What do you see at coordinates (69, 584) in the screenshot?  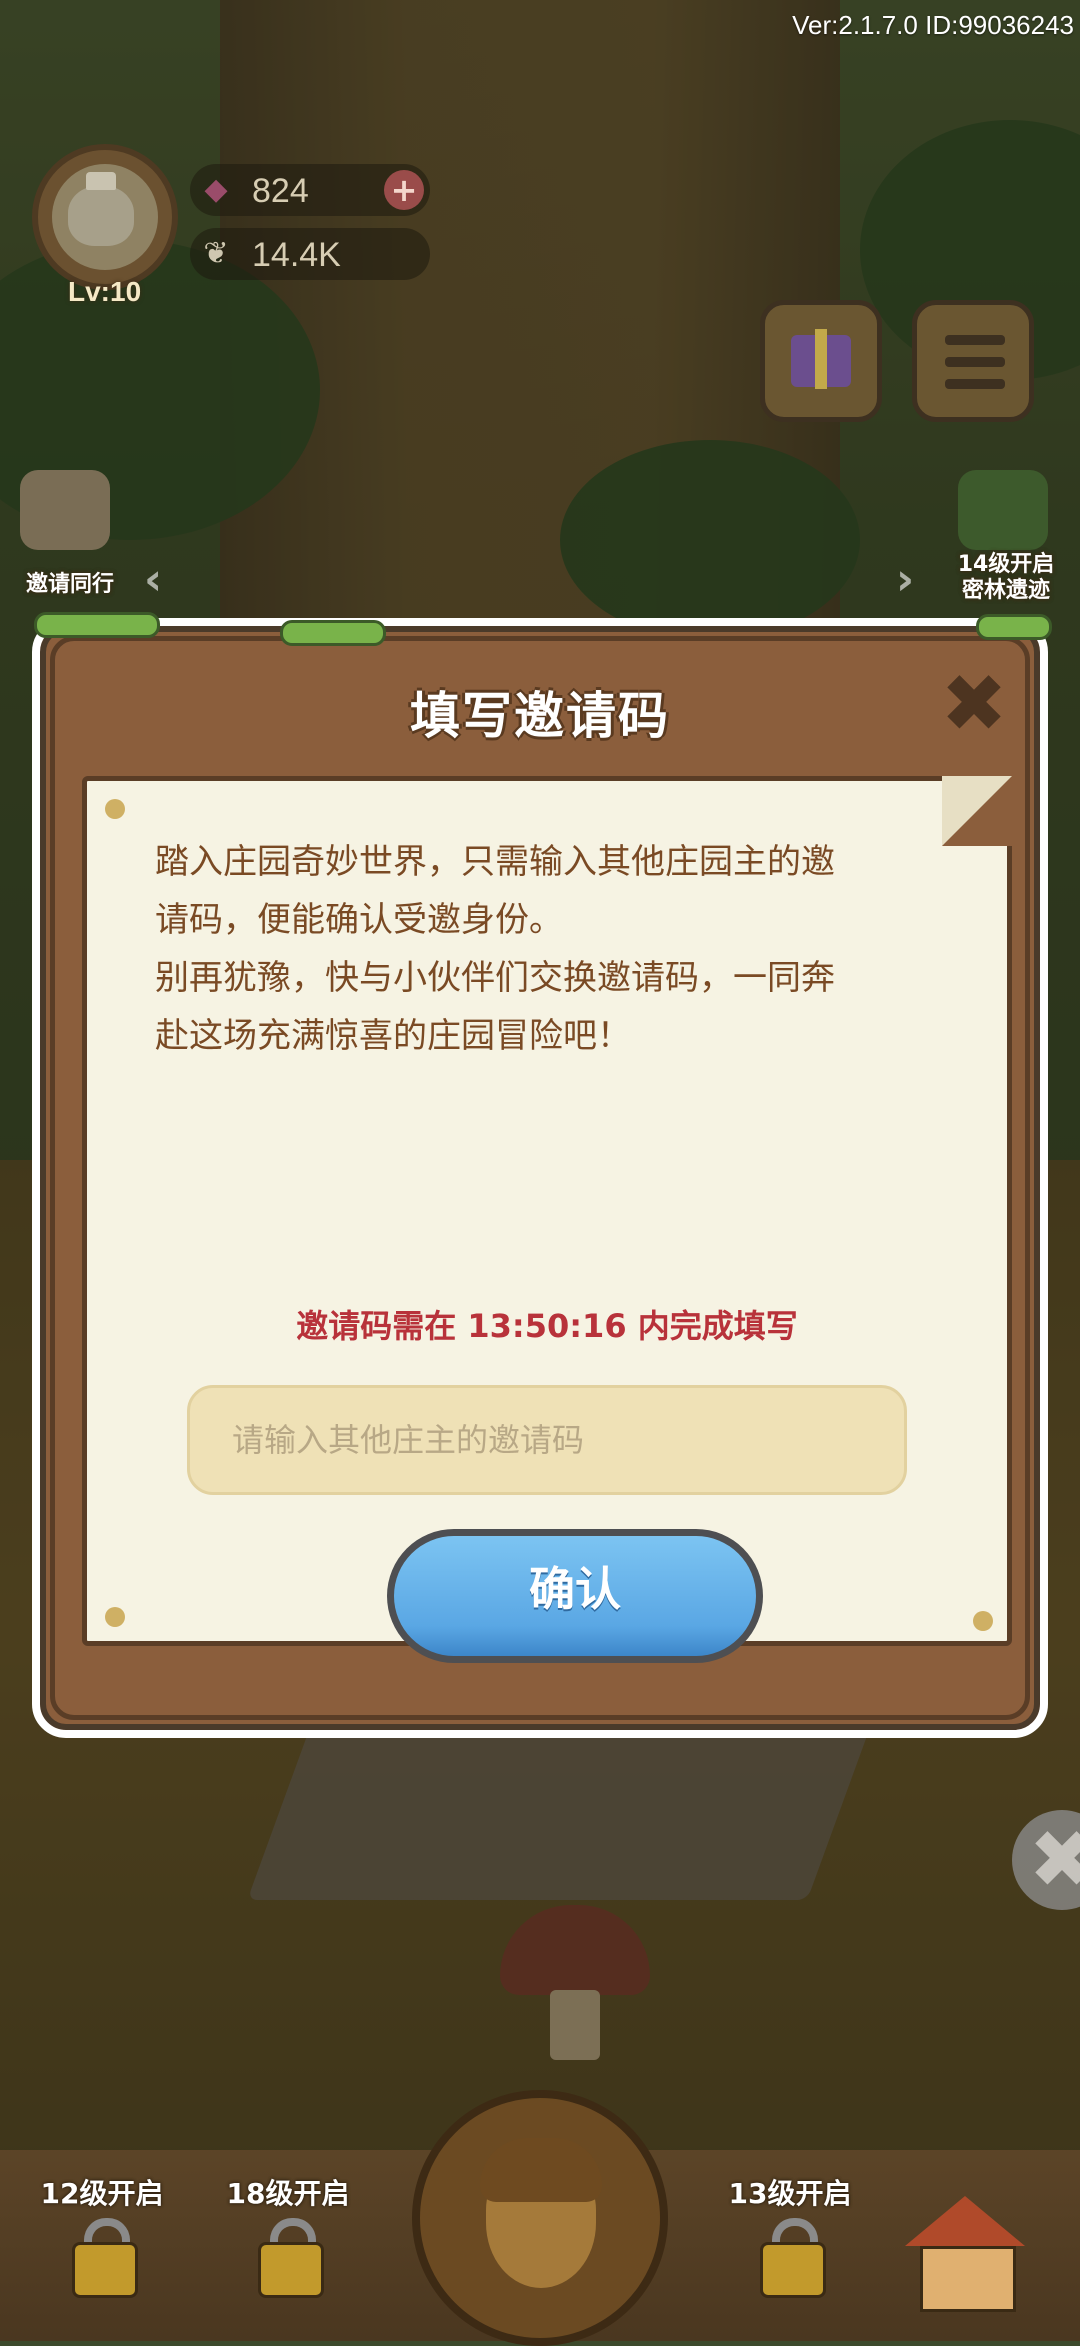 I see `invite-friends-label: 邀请同行` at bounding box center [69, 584].